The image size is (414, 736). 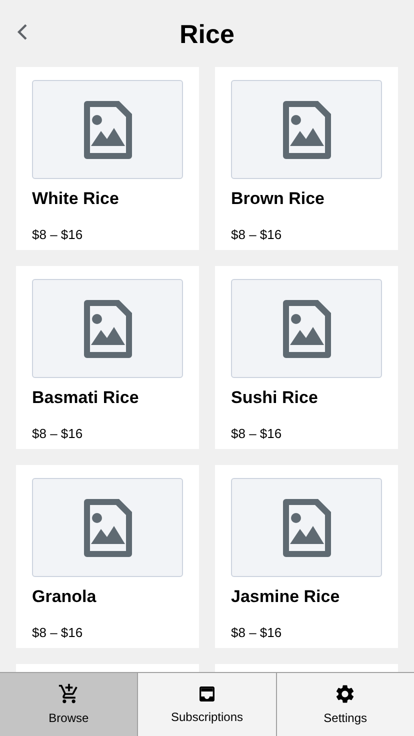 What do you see at coordinates (76, 199) in the screenshot?
I see `product-name: White Rice` at bounding box center [76, 199].